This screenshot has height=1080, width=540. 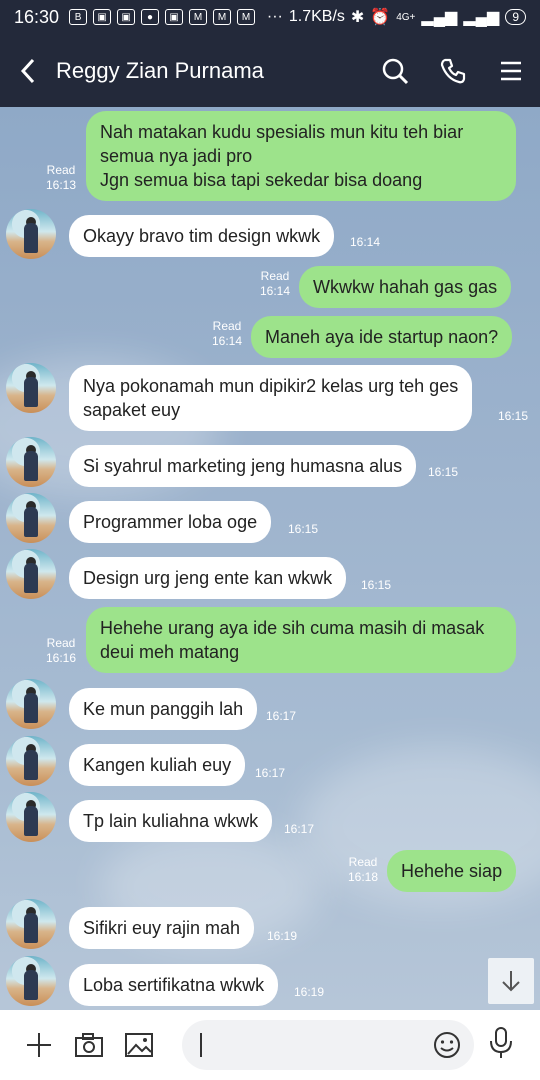 I want to click on voice-message-button, so click(x=501, y=1045).